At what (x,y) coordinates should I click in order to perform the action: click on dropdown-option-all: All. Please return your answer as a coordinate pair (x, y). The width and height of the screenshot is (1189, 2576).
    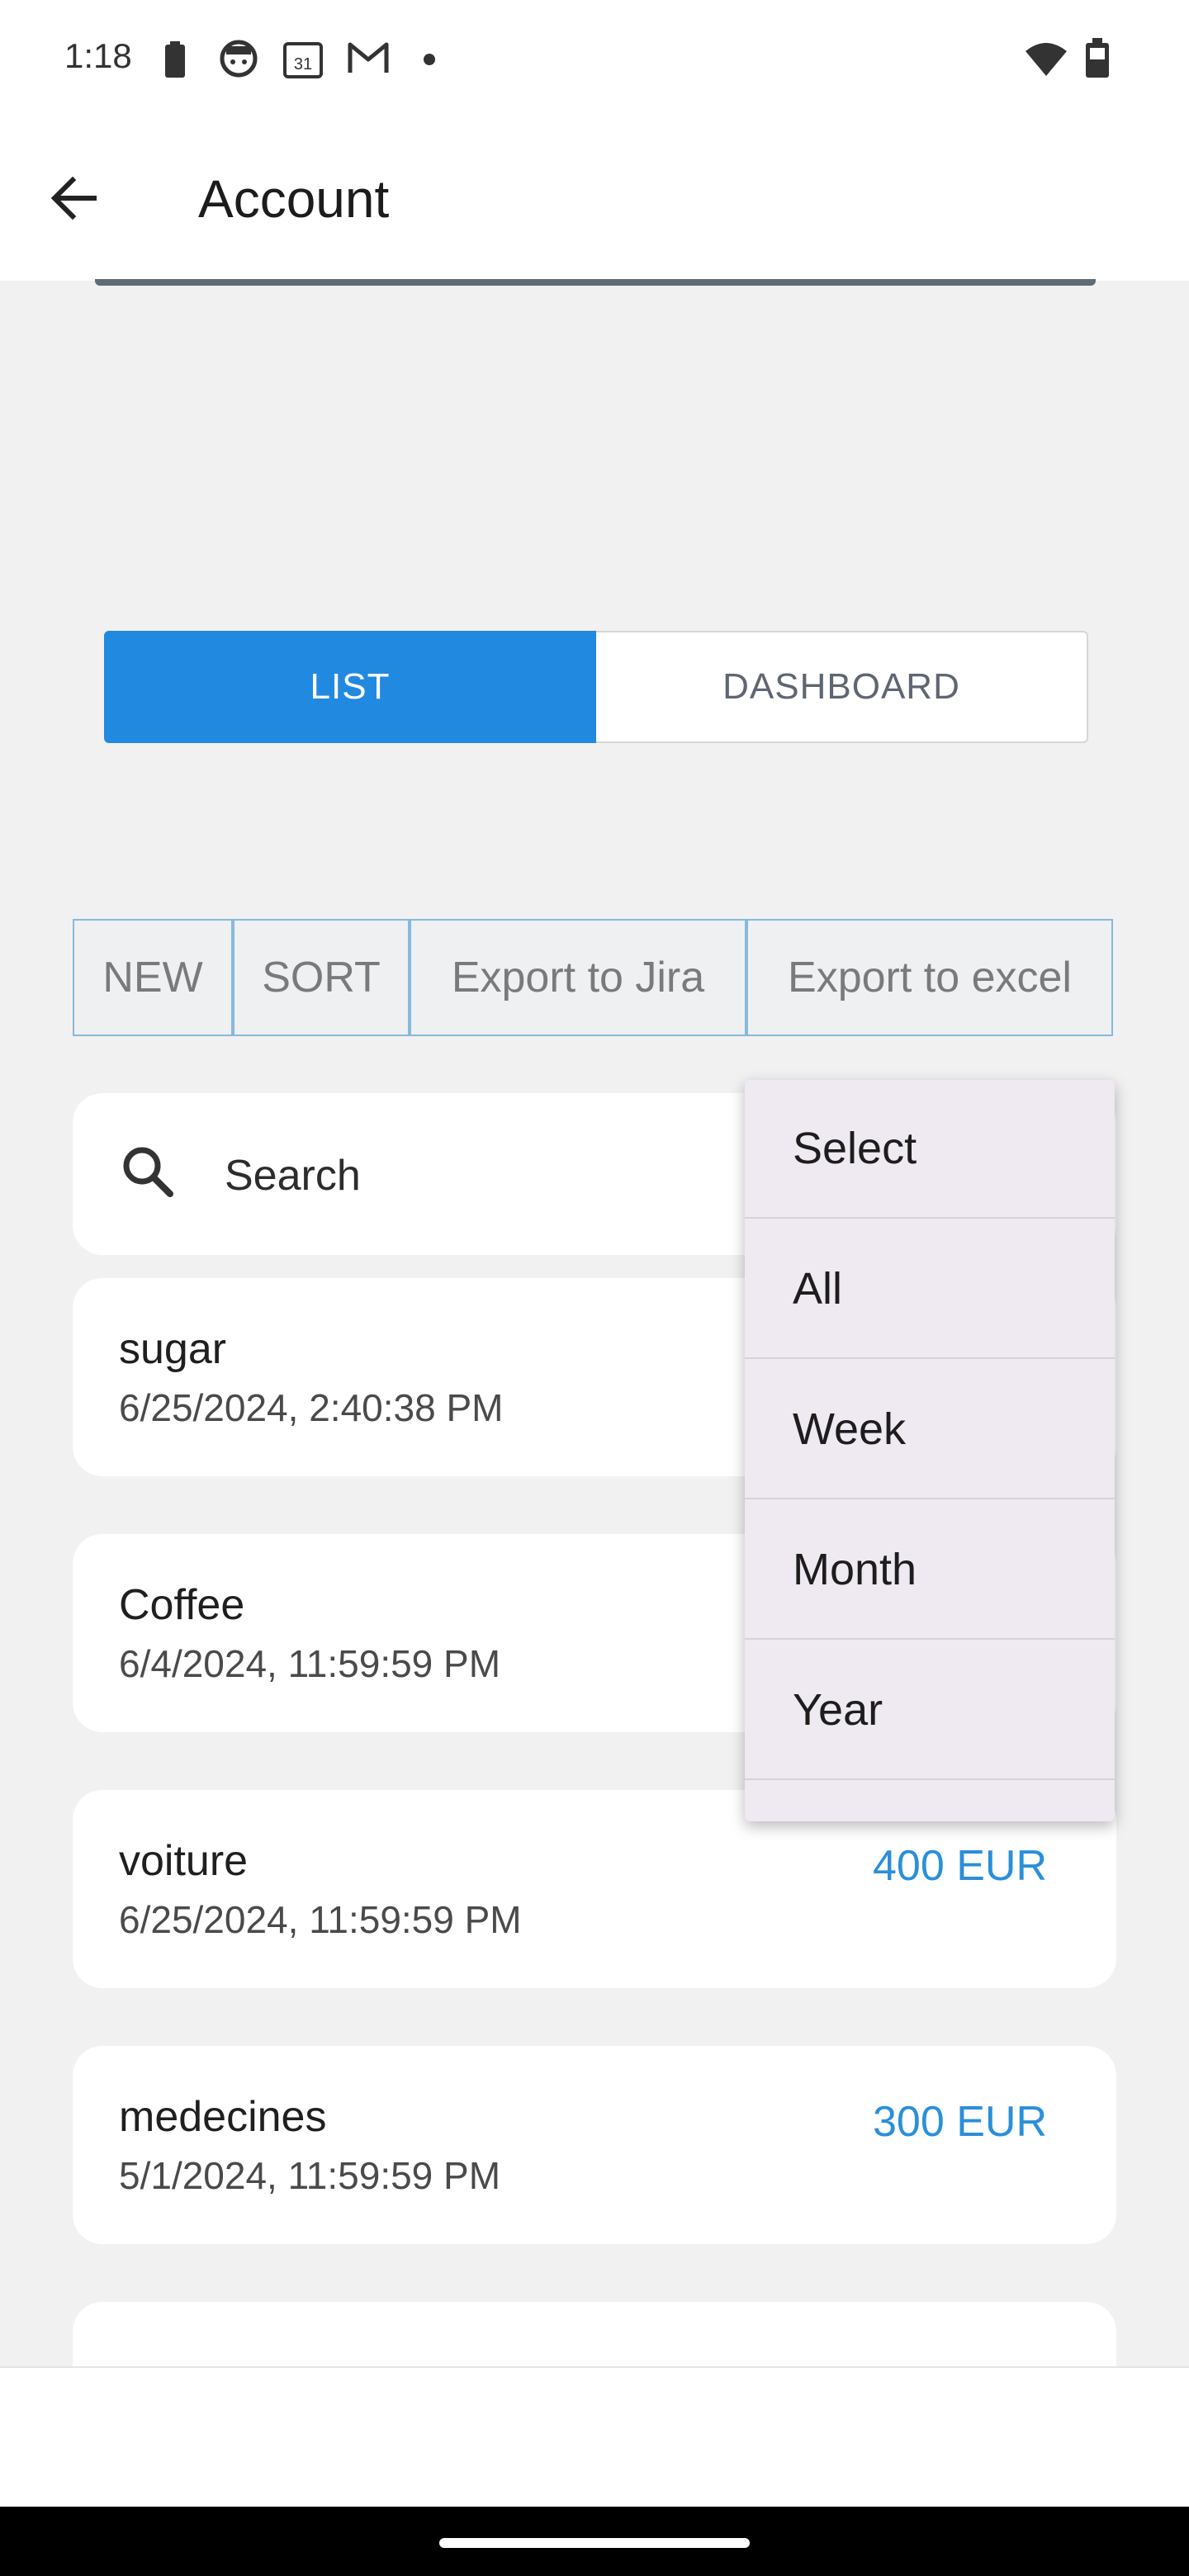
    Looking at the image, I should click on (930, 1289).